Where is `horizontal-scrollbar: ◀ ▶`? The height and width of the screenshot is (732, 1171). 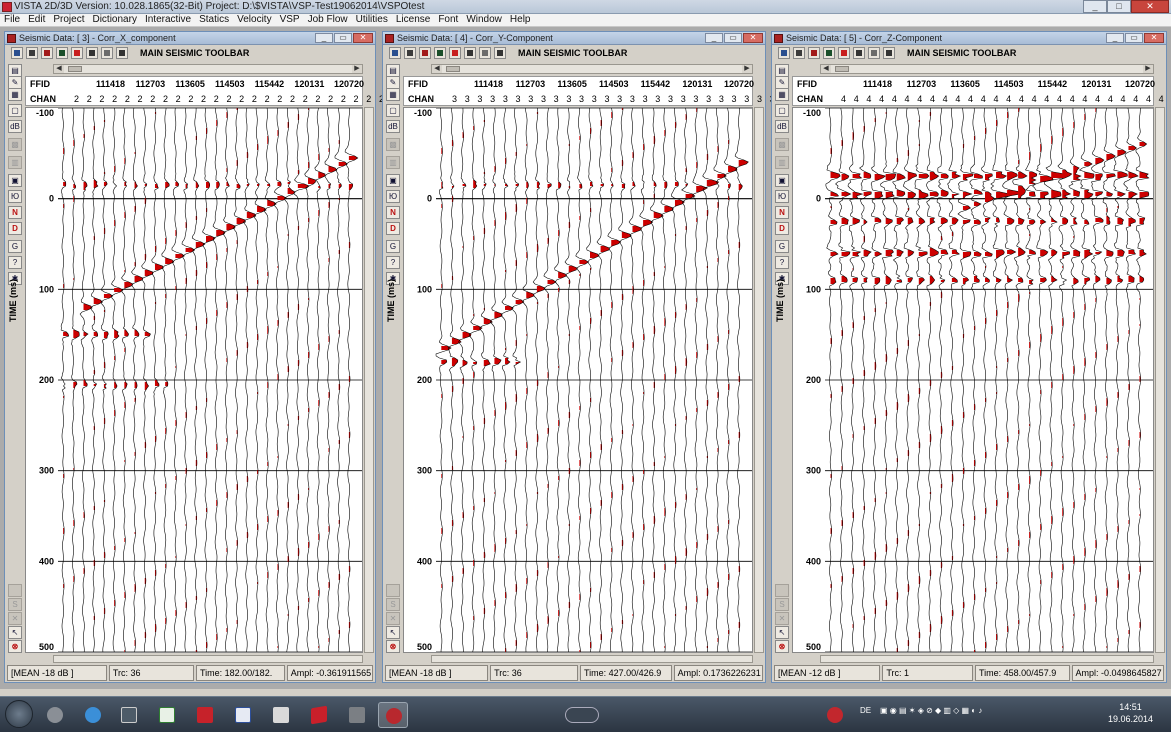
horizontal-scrollbar: ◀ ▶ is located at coordinates (592, 69).